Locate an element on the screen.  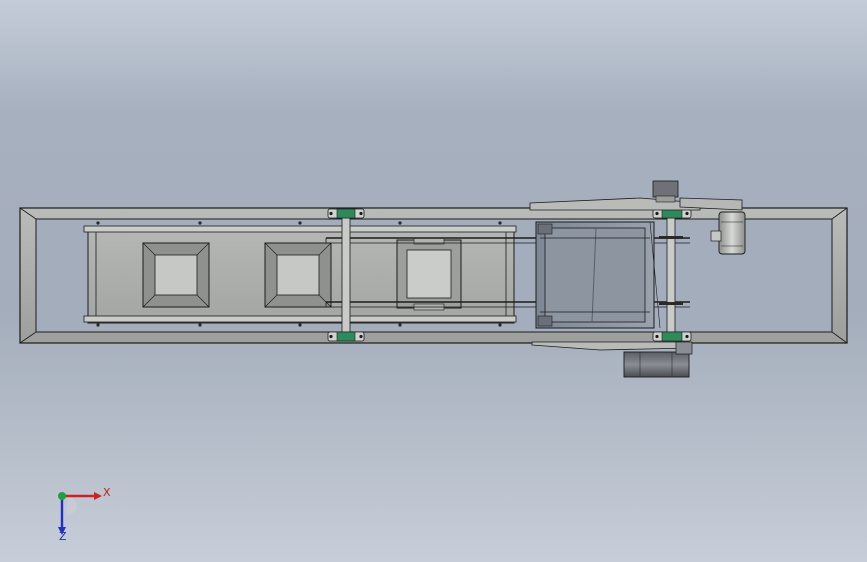
bearing-bottom-right is located at coordinates (672, 336).